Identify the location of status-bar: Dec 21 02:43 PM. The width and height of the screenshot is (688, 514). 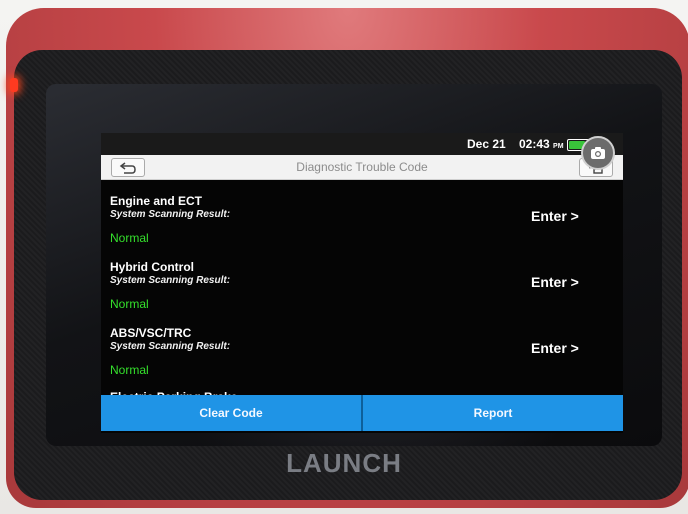
(362, 144).